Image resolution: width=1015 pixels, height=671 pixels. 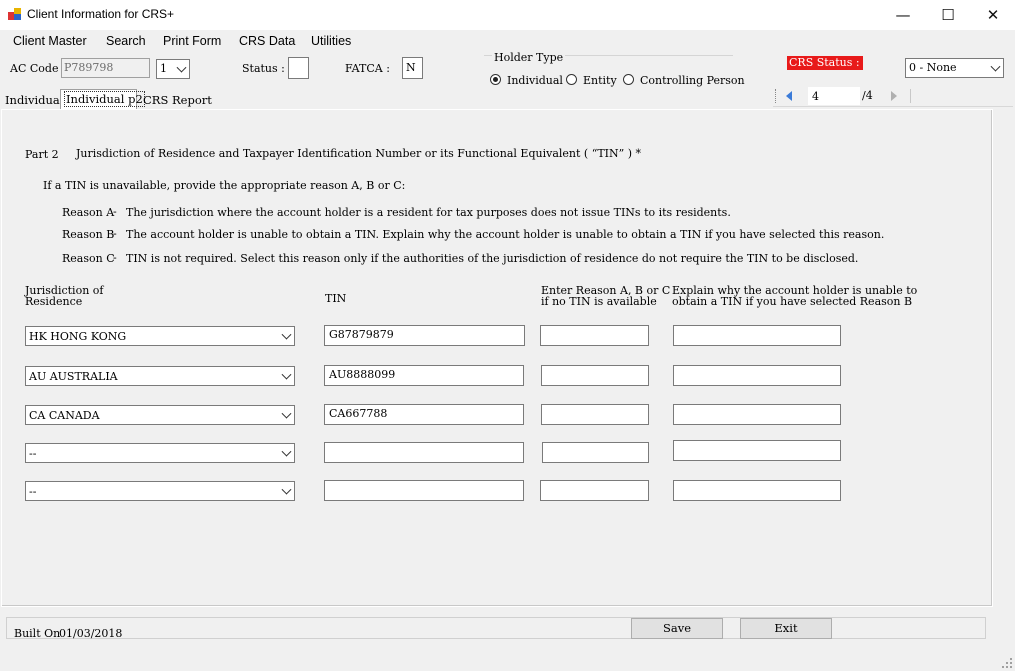 I want to click on reason-a-label: Reason A, so click(x=88, y=212).